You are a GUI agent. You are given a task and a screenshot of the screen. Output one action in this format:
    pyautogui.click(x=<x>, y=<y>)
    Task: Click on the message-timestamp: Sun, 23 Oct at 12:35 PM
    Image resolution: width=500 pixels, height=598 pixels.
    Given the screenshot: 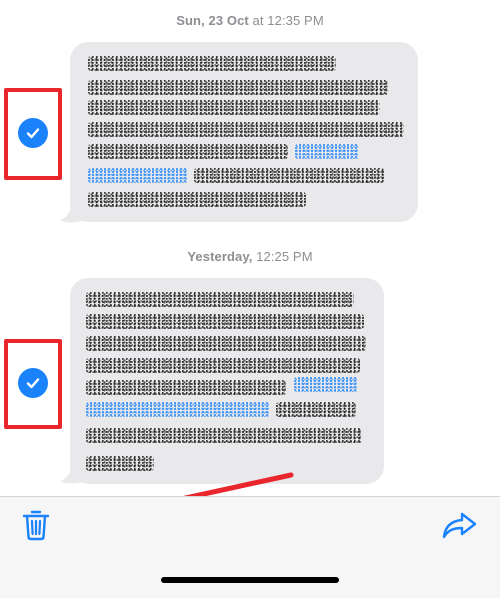 What is the action you would take?
    pyautogui.click(x=250, y=20)
    